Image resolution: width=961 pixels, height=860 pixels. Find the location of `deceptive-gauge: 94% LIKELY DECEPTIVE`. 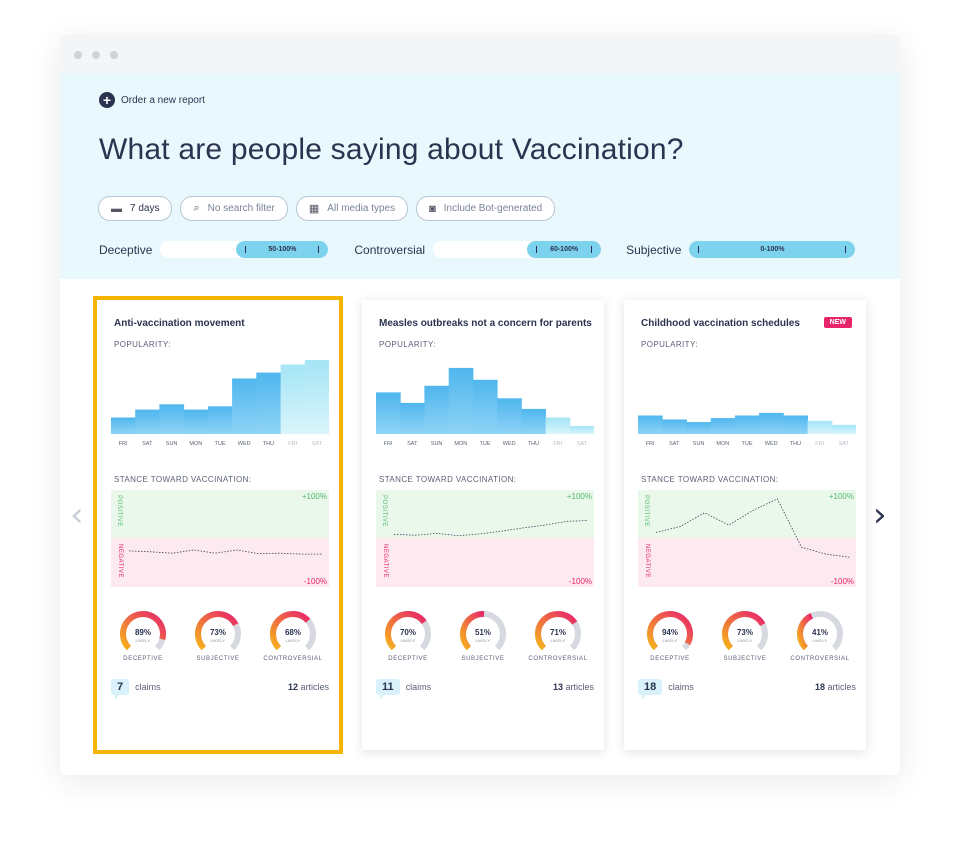

deceptive-gauge: 94% LIKELY DECEPTIVE is located at coordinates (670, 636).